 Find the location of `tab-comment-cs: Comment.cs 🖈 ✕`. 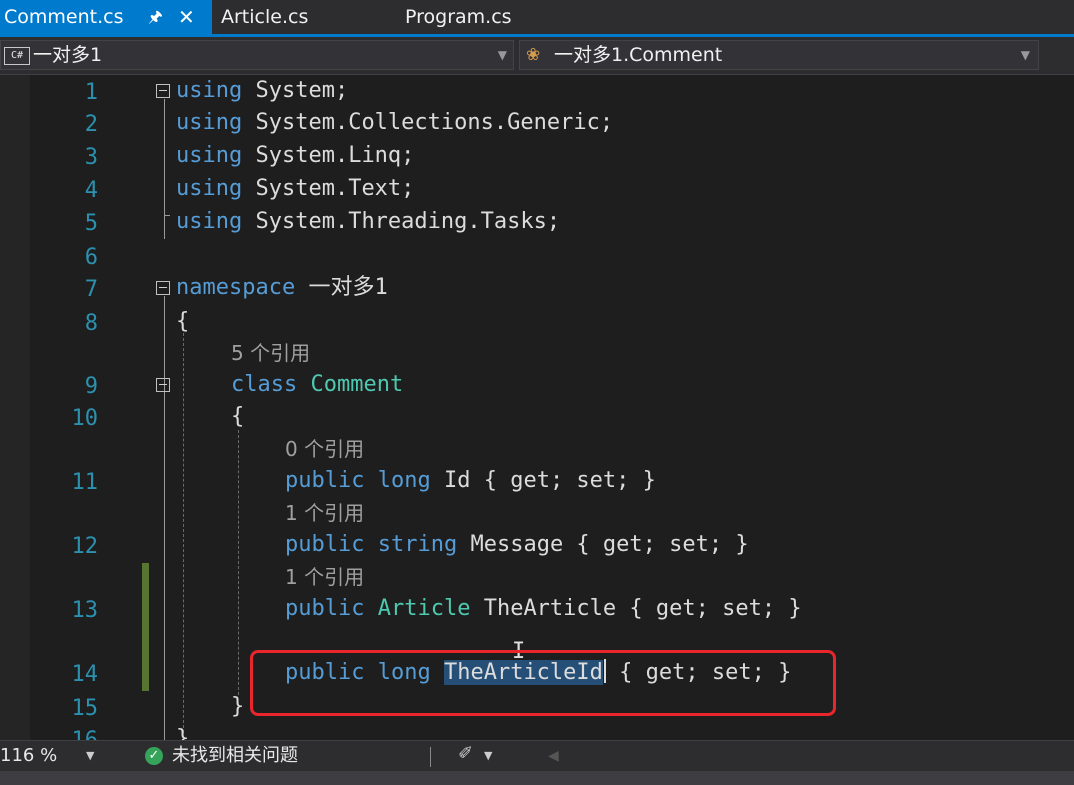

tab-comment-cs: Comment.cs 🖈 ✕ is located at coordinates (106, 17).